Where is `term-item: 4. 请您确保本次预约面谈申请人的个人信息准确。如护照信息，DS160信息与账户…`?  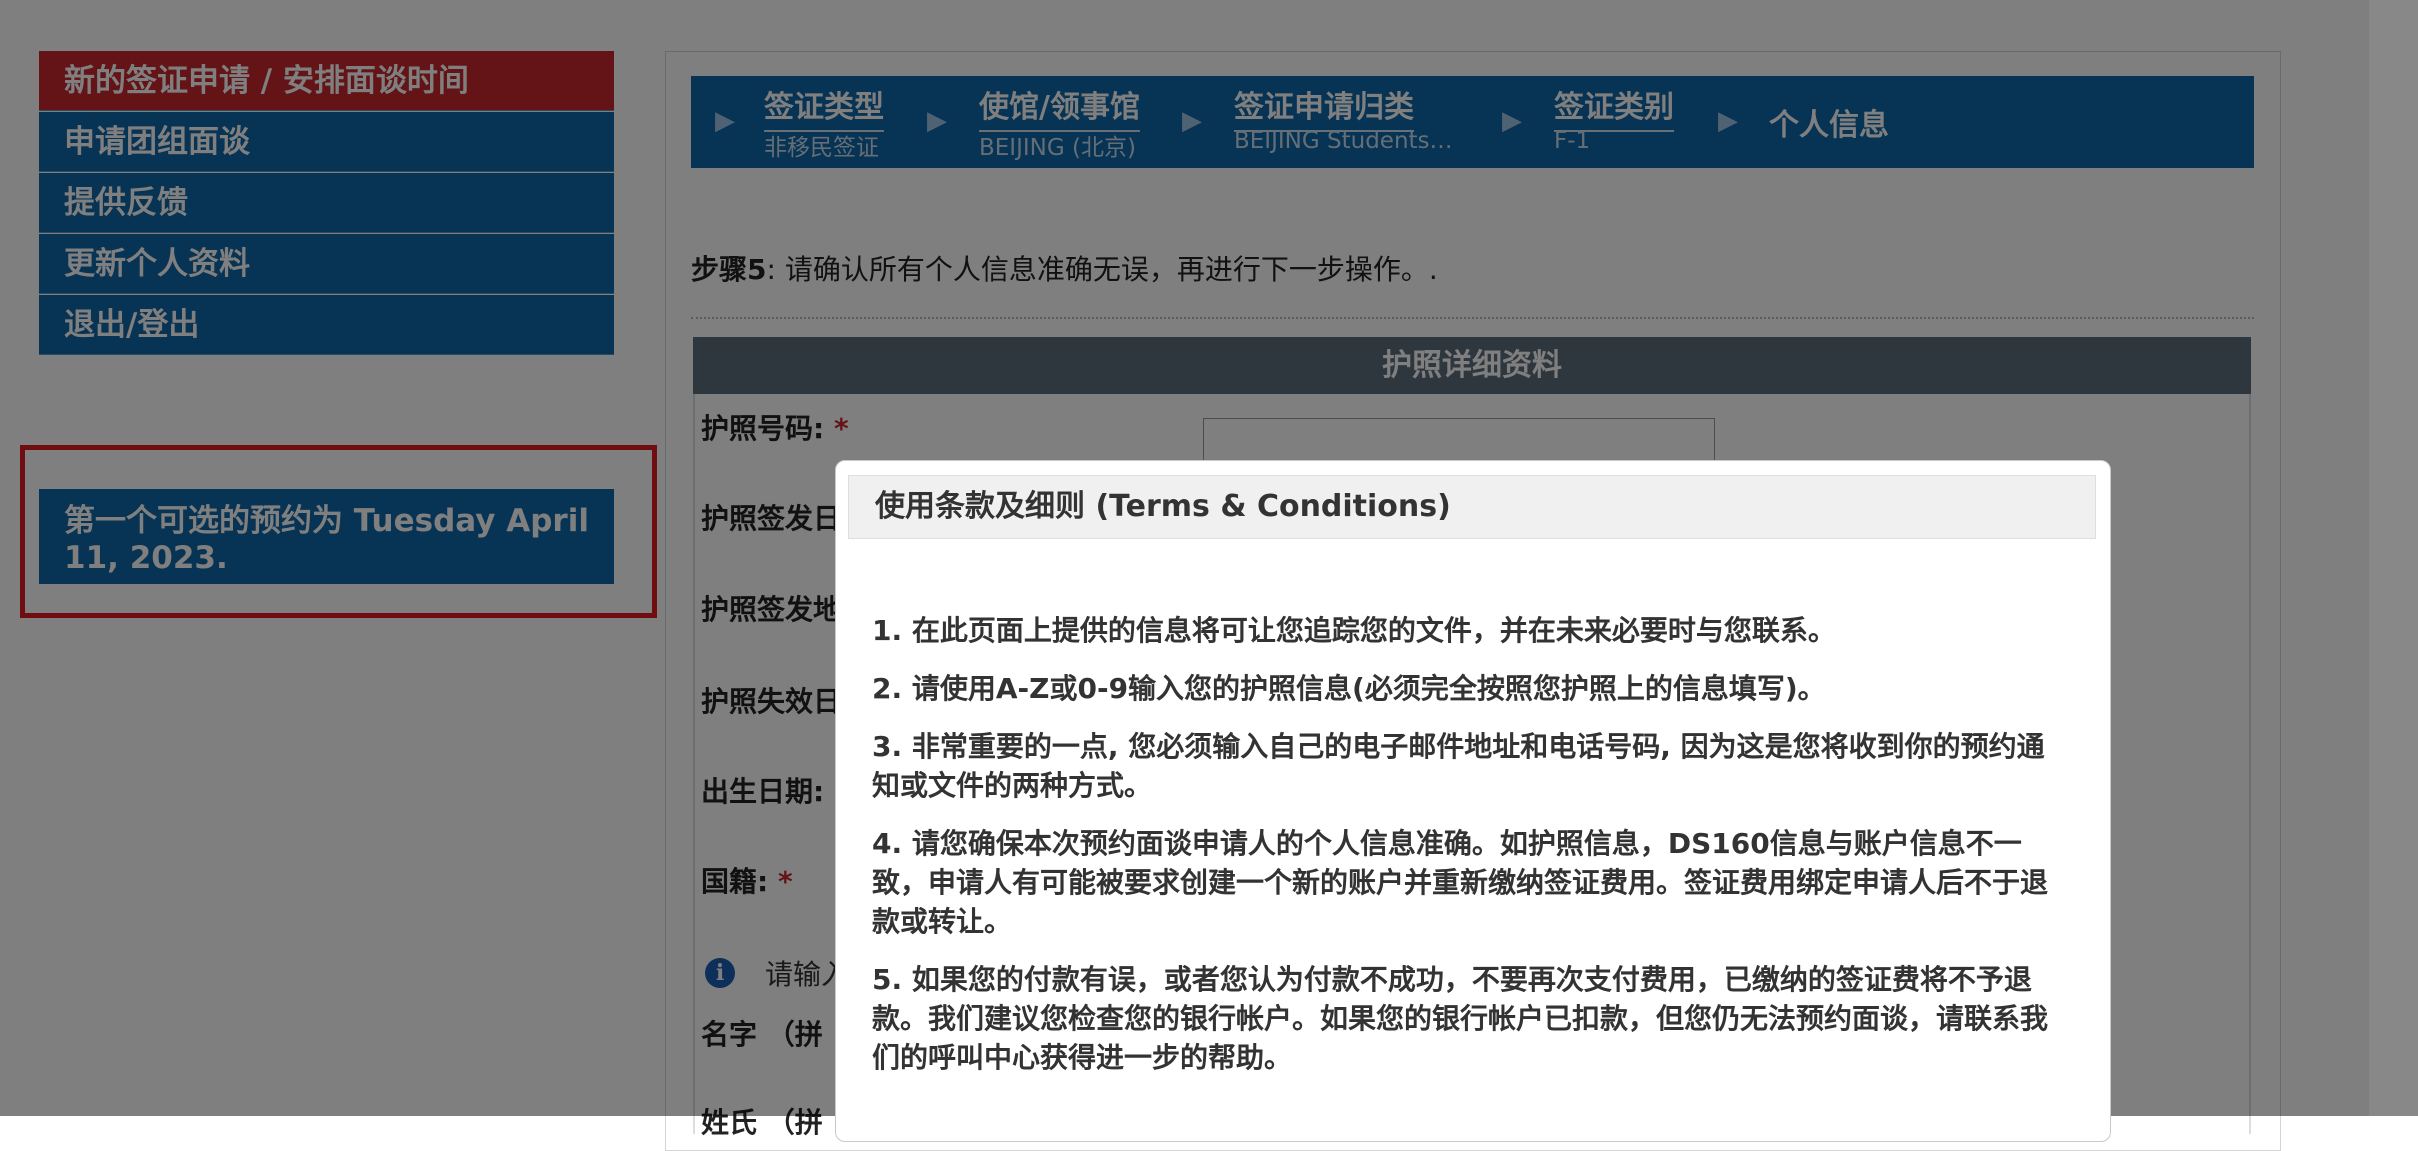 term-item: 4. 请您确保本次预约面谈申请人的个人信息准确。如护照信息，DS160信息与账户… is located at coordinates (1460, 882).